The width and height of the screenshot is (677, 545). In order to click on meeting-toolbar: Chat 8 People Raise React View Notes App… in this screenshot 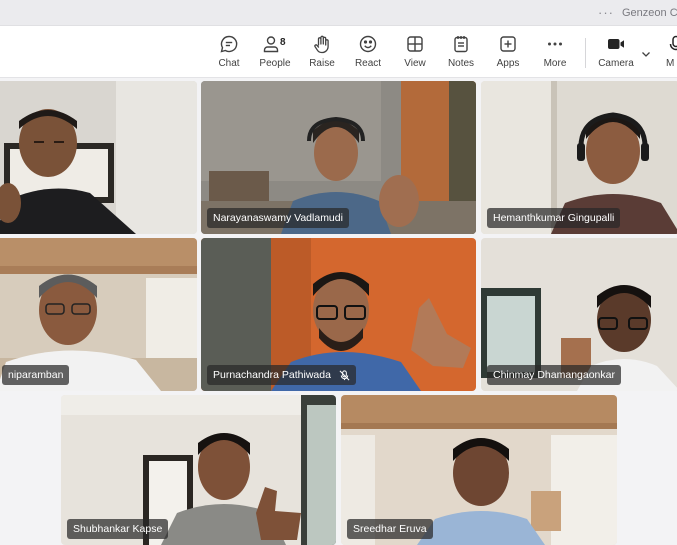, I will do `click(338, 52)`.